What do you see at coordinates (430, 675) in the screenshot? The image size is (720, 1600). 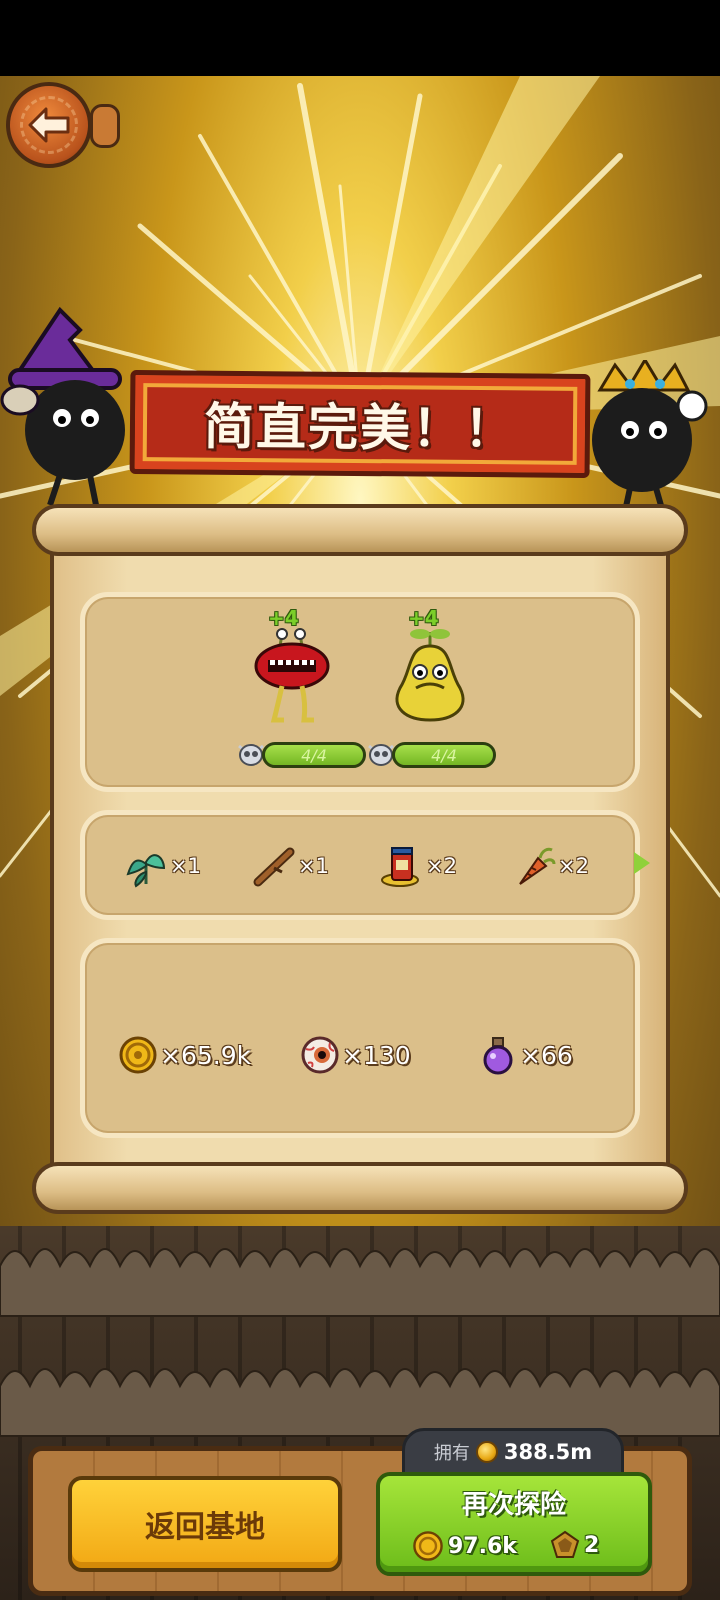 I see `yellow-pear-monster-icon` at bounding box center [430, 675].